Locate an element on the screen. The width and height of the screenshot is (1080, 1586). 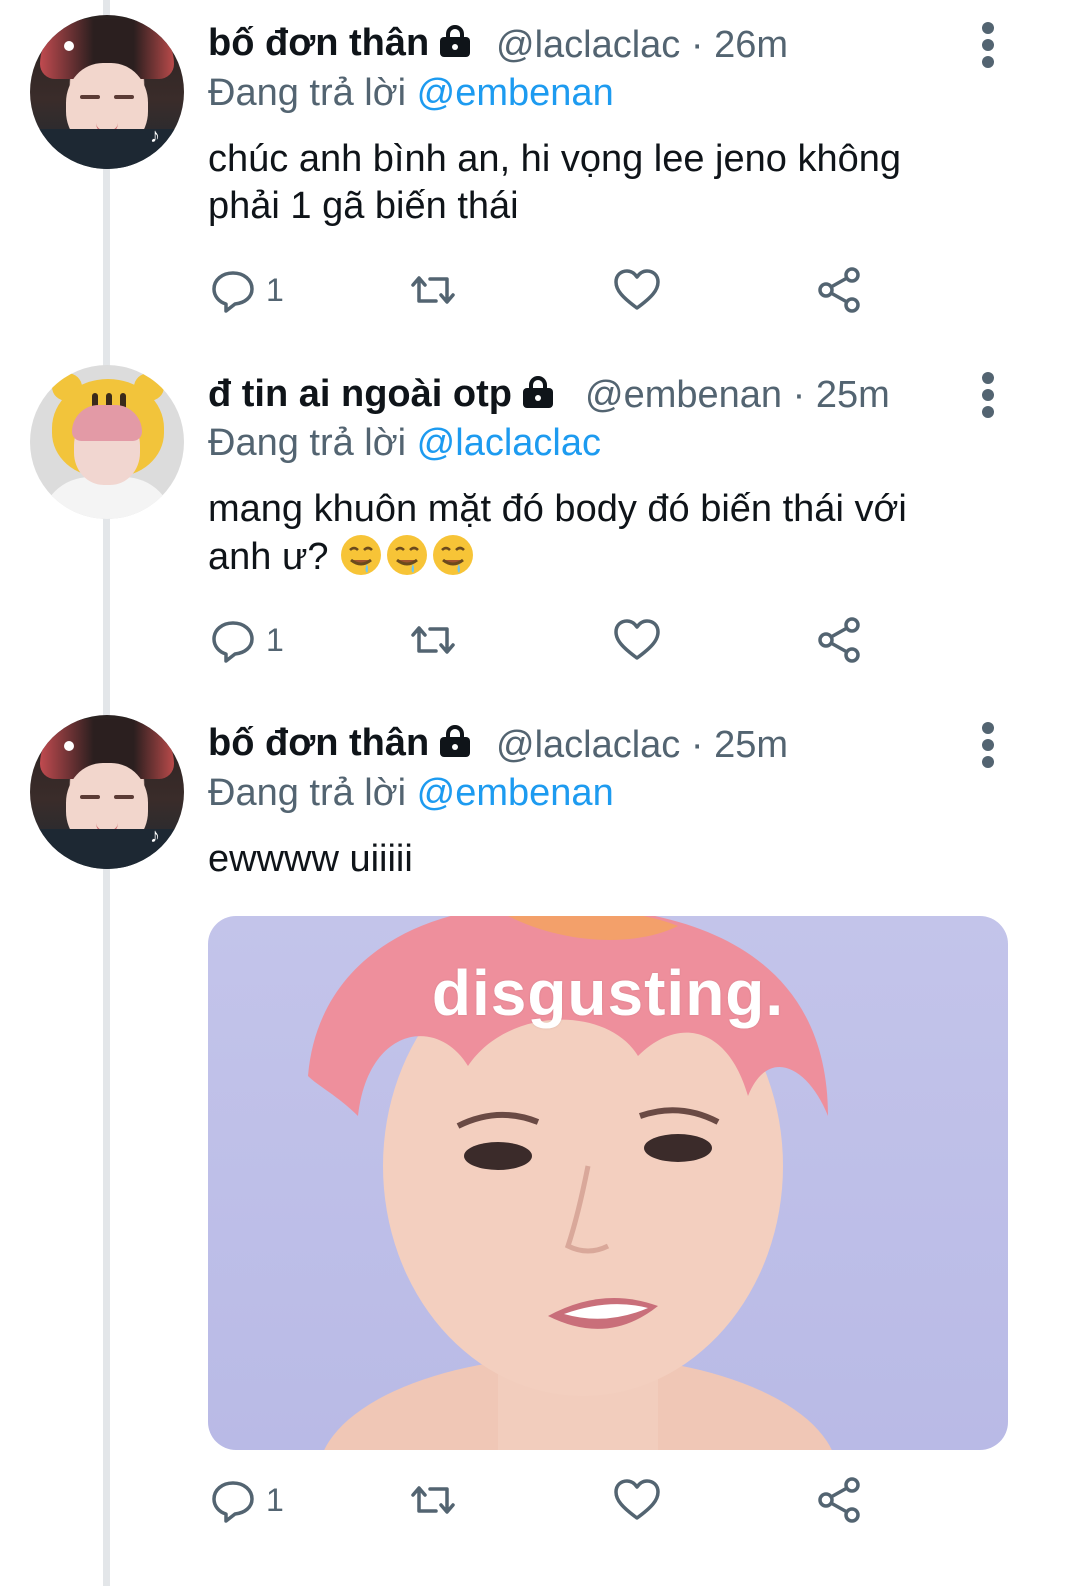
handle-time: @laclaclac · 26m is located at coordinates (642, 45).